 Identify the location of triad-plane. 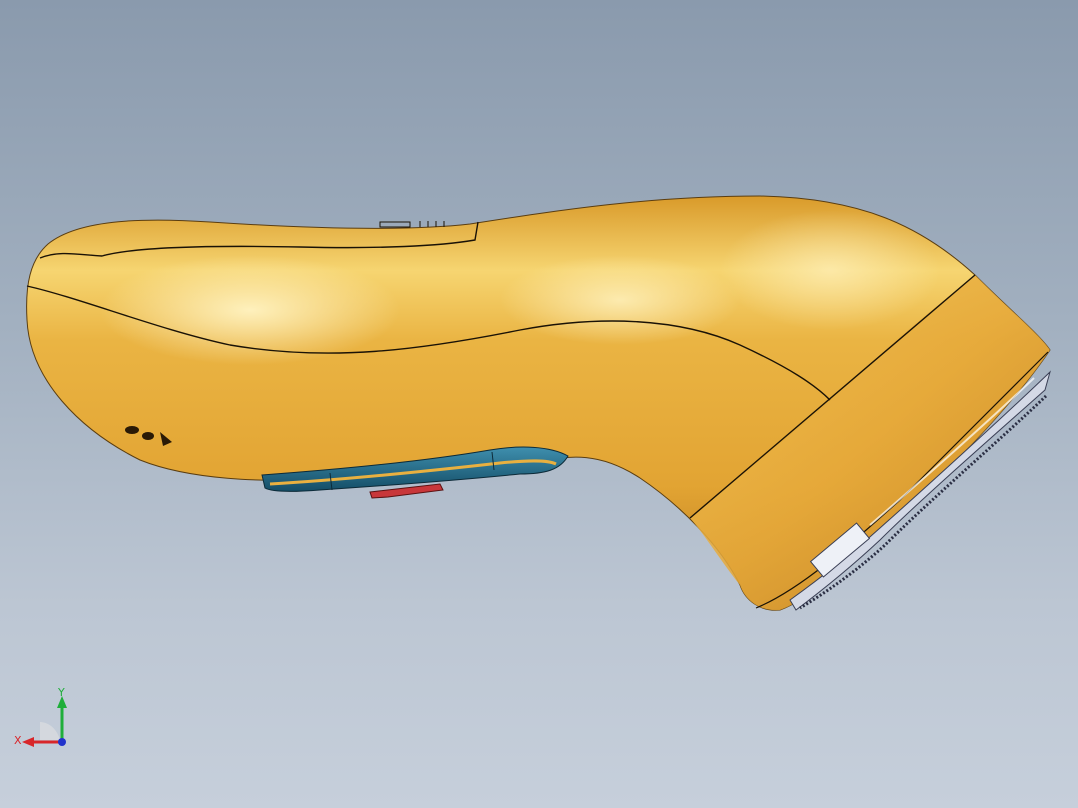
(50, 731).